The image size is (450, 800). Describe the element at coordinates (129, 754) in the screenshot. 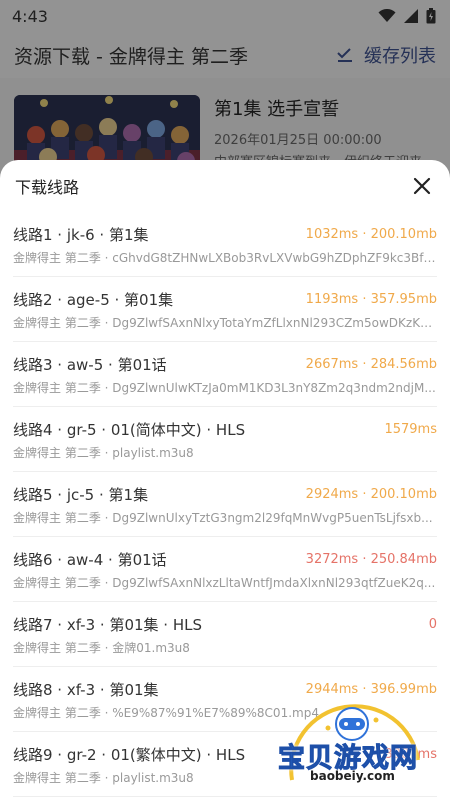

I see `route-name: 线路9 · gr-2 · 01(繁体中文) · HLS` at that location.